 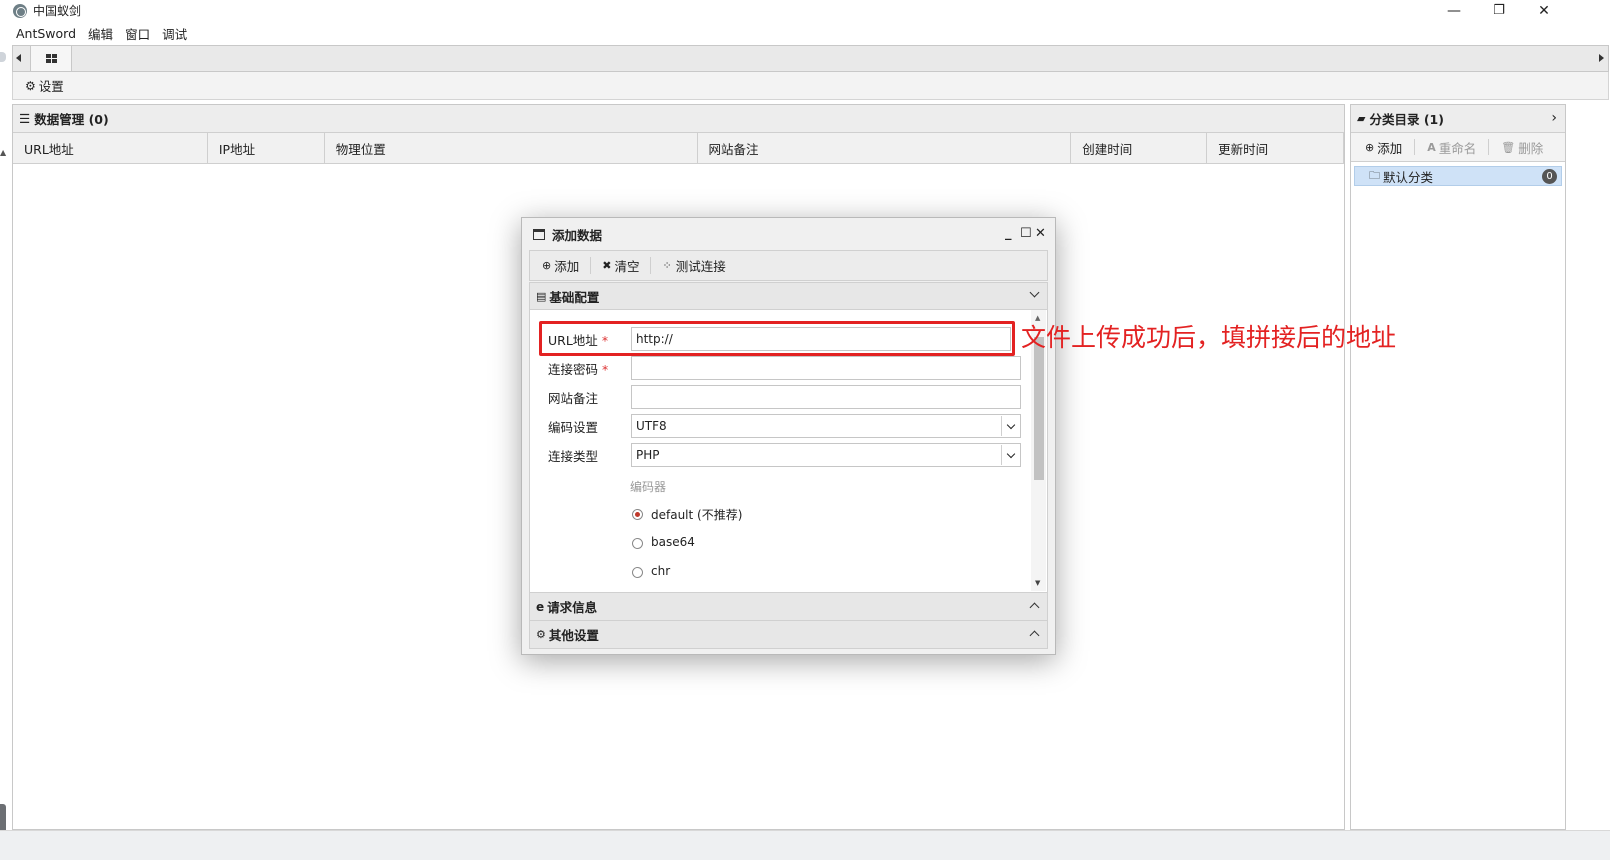 I want to click on dialog-clear-label: 清空, so click(x=627, y=266).